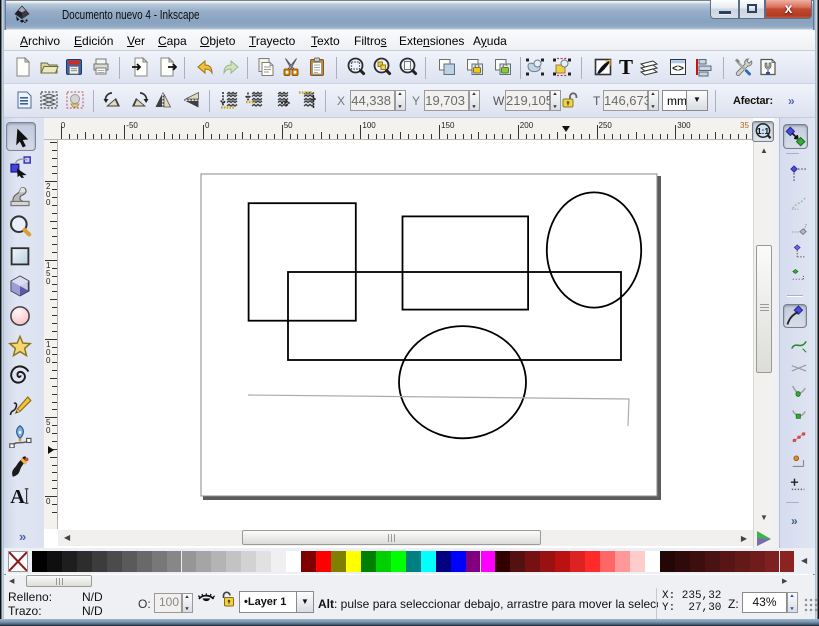 This screenshot has width=819, height=626. I want to click on svg-text: T, so click(626, 67).